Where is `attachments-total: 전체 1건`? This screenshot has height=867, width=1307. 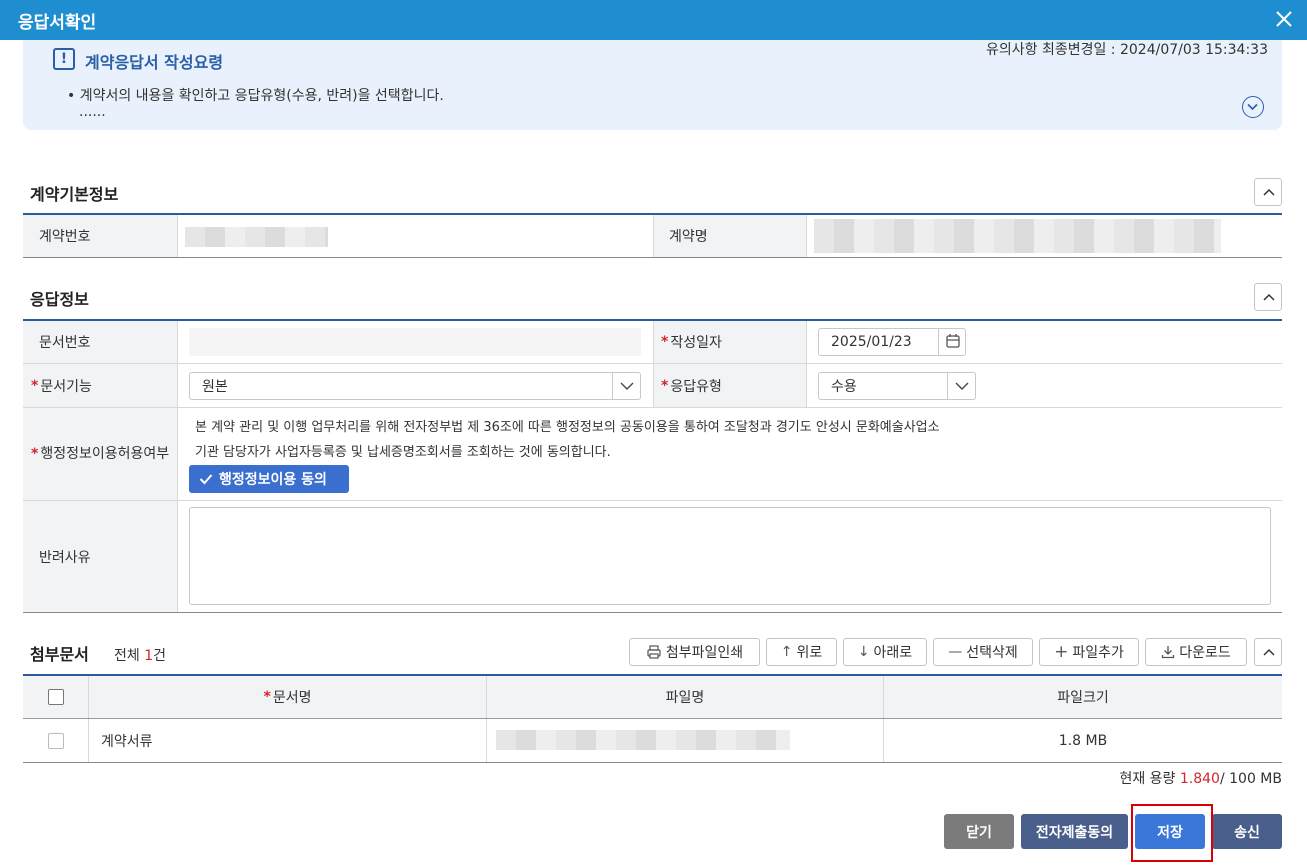
attachments-total: 전체 1건 is located at coordinates (140, 655).